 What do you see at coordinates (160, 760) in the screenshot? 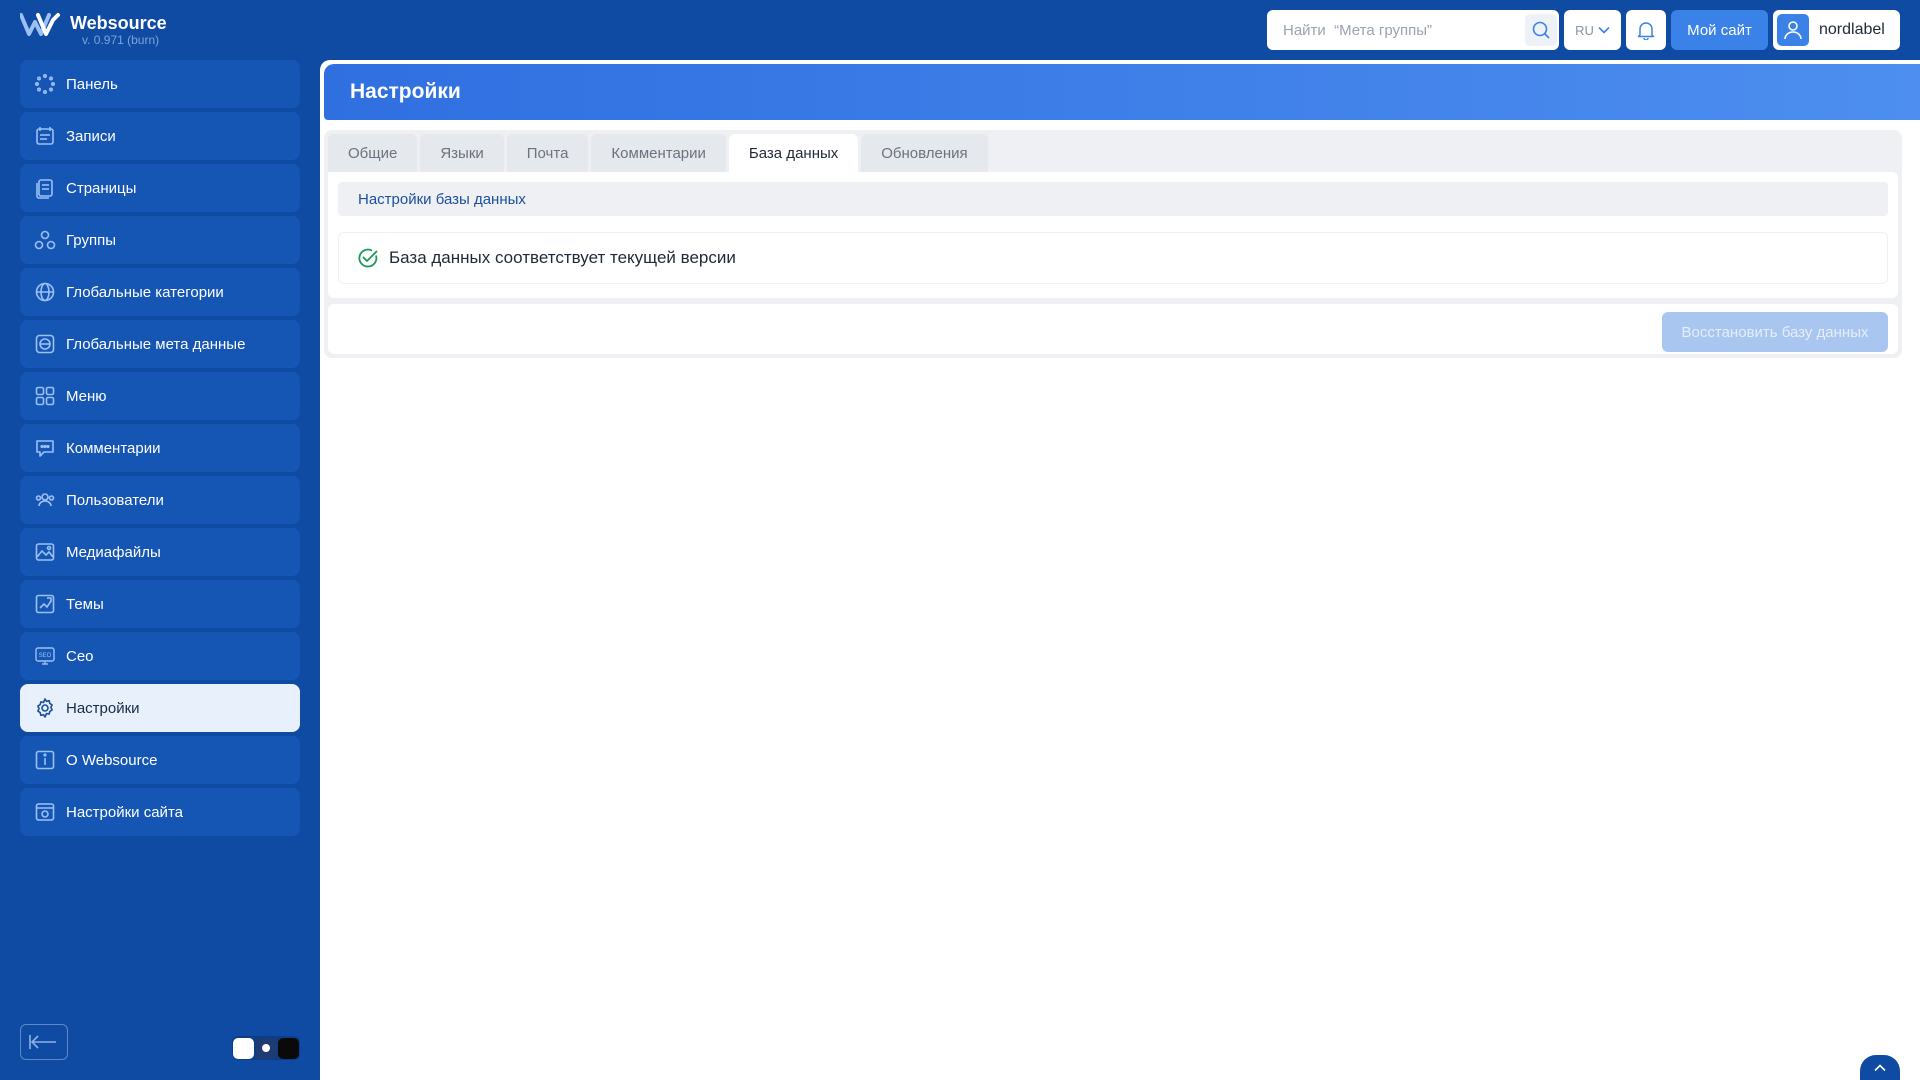
I see `sidebar-item-about: O Websource` at bounding box center [160, 760].